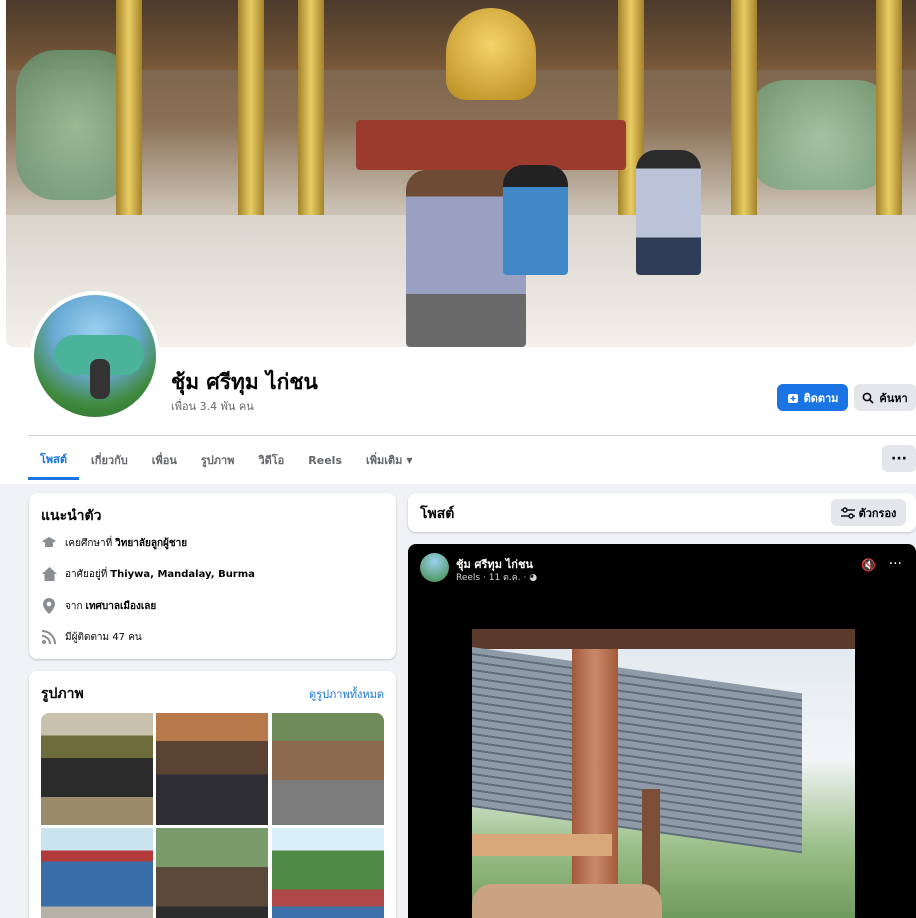 This screenshot has height=918, width=916. What do you see at coordinates (271, 460) in the screenshot?
I see `tab-videos: วิดีโอ` at bounding box center [271, 460].